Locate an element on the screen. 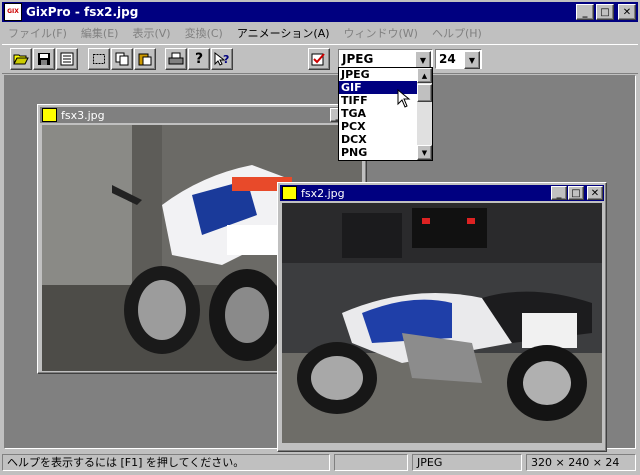 Image resolution: width=640 pixels, height=475 pixels. menu-animation: アニメーション(A) is located at coordinates (283, 33).